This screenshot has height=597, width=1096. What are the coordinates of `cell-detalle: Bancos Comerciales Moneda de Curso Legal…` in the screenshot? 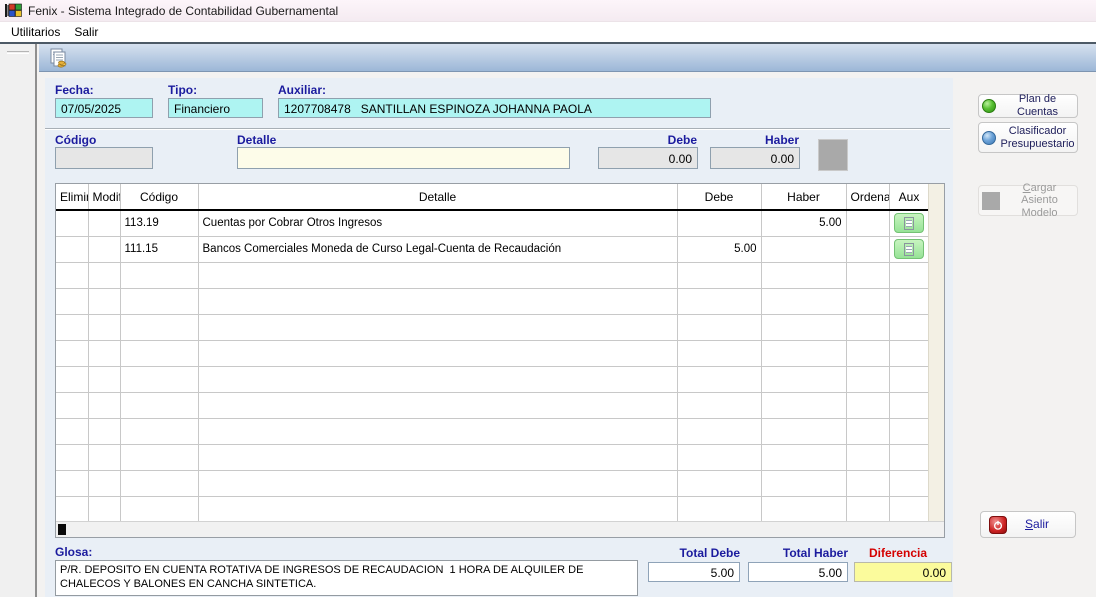 It's located at (438, 249).